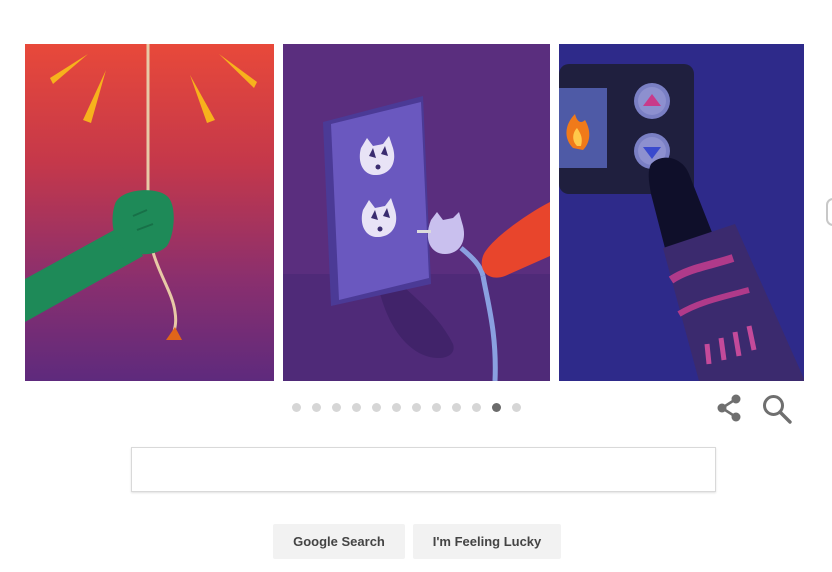 This screenshot has width=832, height=572. I want to click on search-input, so click(423, 469).